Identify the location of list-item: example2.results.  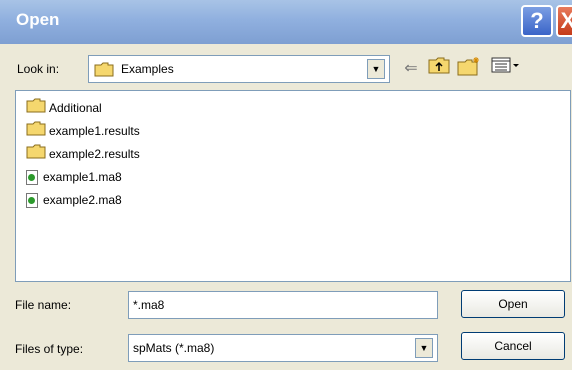
(83, 154).